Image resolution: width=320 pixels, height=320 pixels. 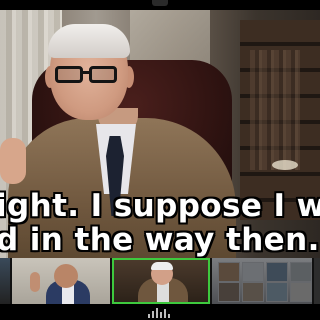 What do you see at coordinates (162, 266) in the screenshot?
I see `participant-hair` at bounding box center [162, 266].